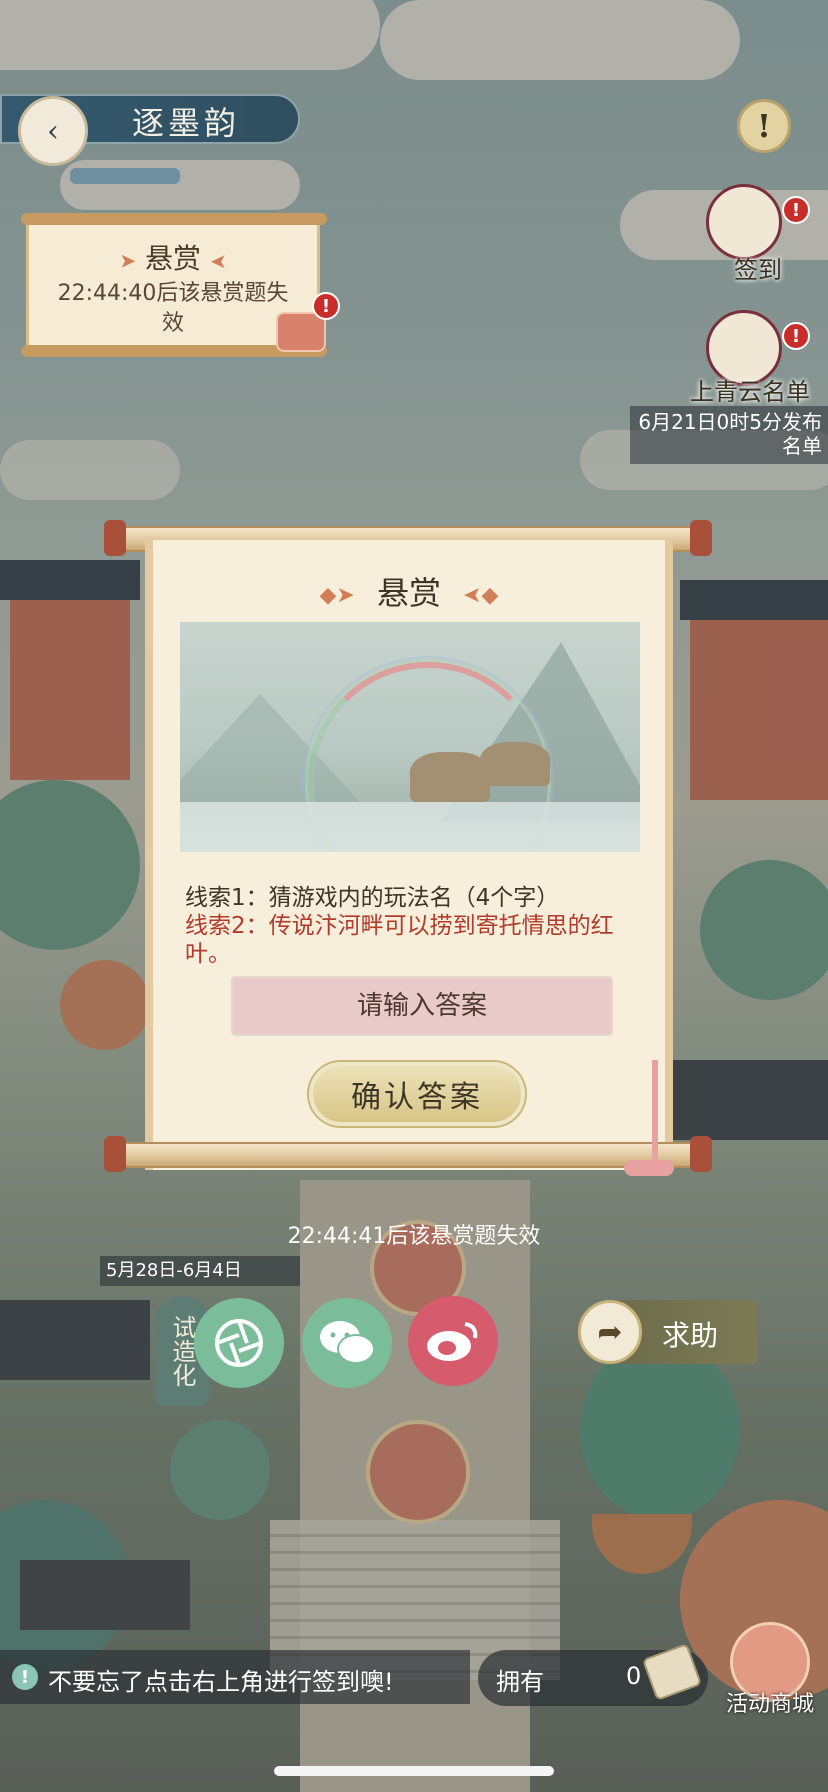  I want to click on clue-two: 线索2：传说汴河畔可以捞到寄托情思的红叶。, so click(399, 940).